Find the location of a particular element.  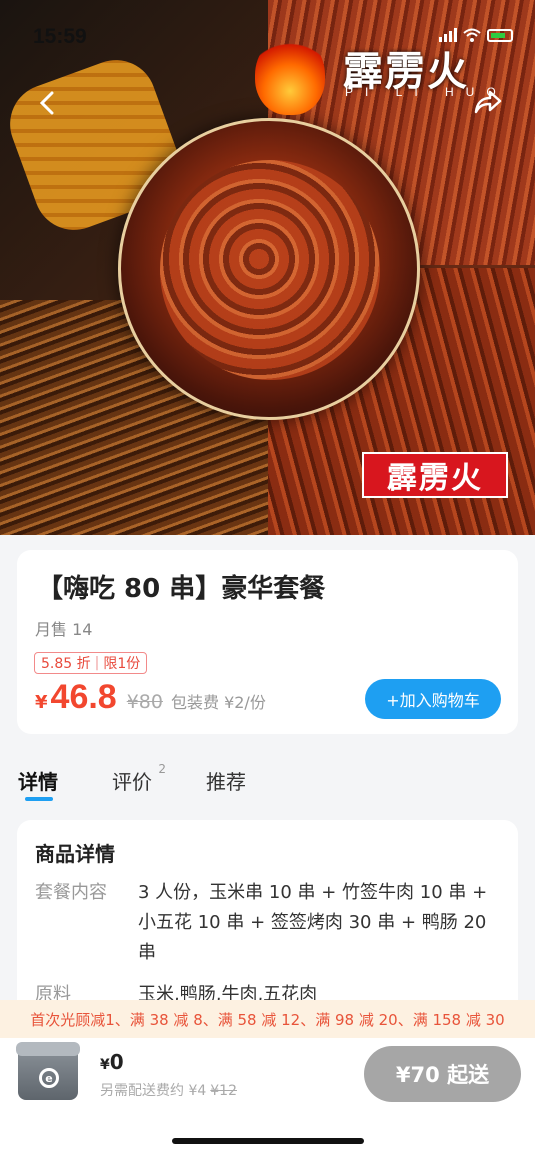

price-currency: ¥ is located at coordinates (41, 702).